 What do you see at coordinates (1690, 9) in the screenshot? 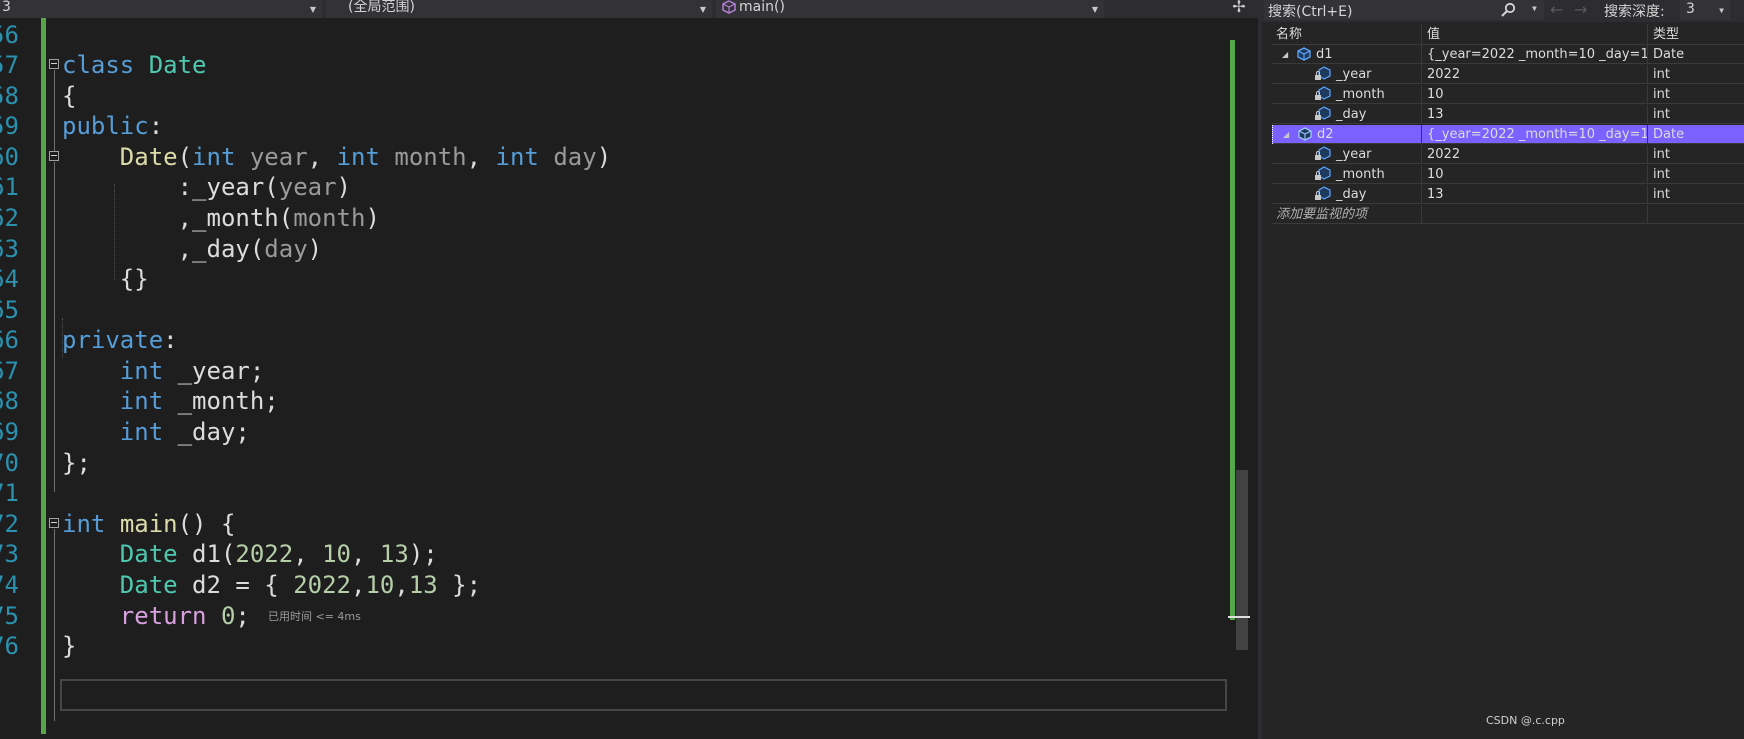
I see `search-depth-value: 3` at bounding box center [1690, 9].